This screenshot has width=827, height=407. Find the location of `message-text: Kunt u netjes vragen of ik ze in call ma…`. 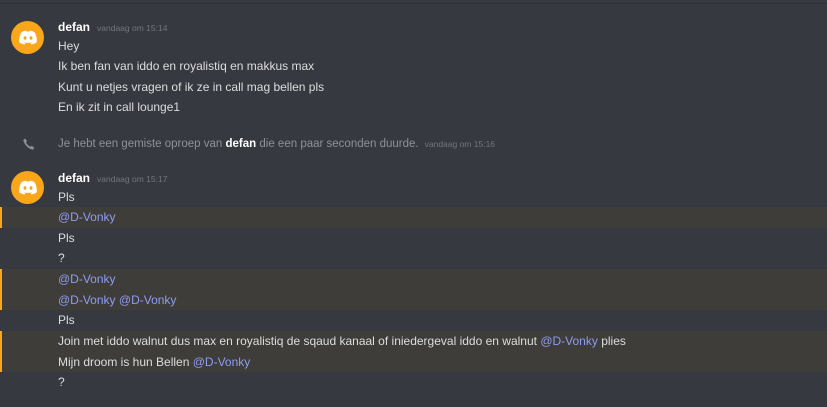

message-text: Kunt u netjes vragen of ik ze in call ma… is located at coordinates (191, 86).